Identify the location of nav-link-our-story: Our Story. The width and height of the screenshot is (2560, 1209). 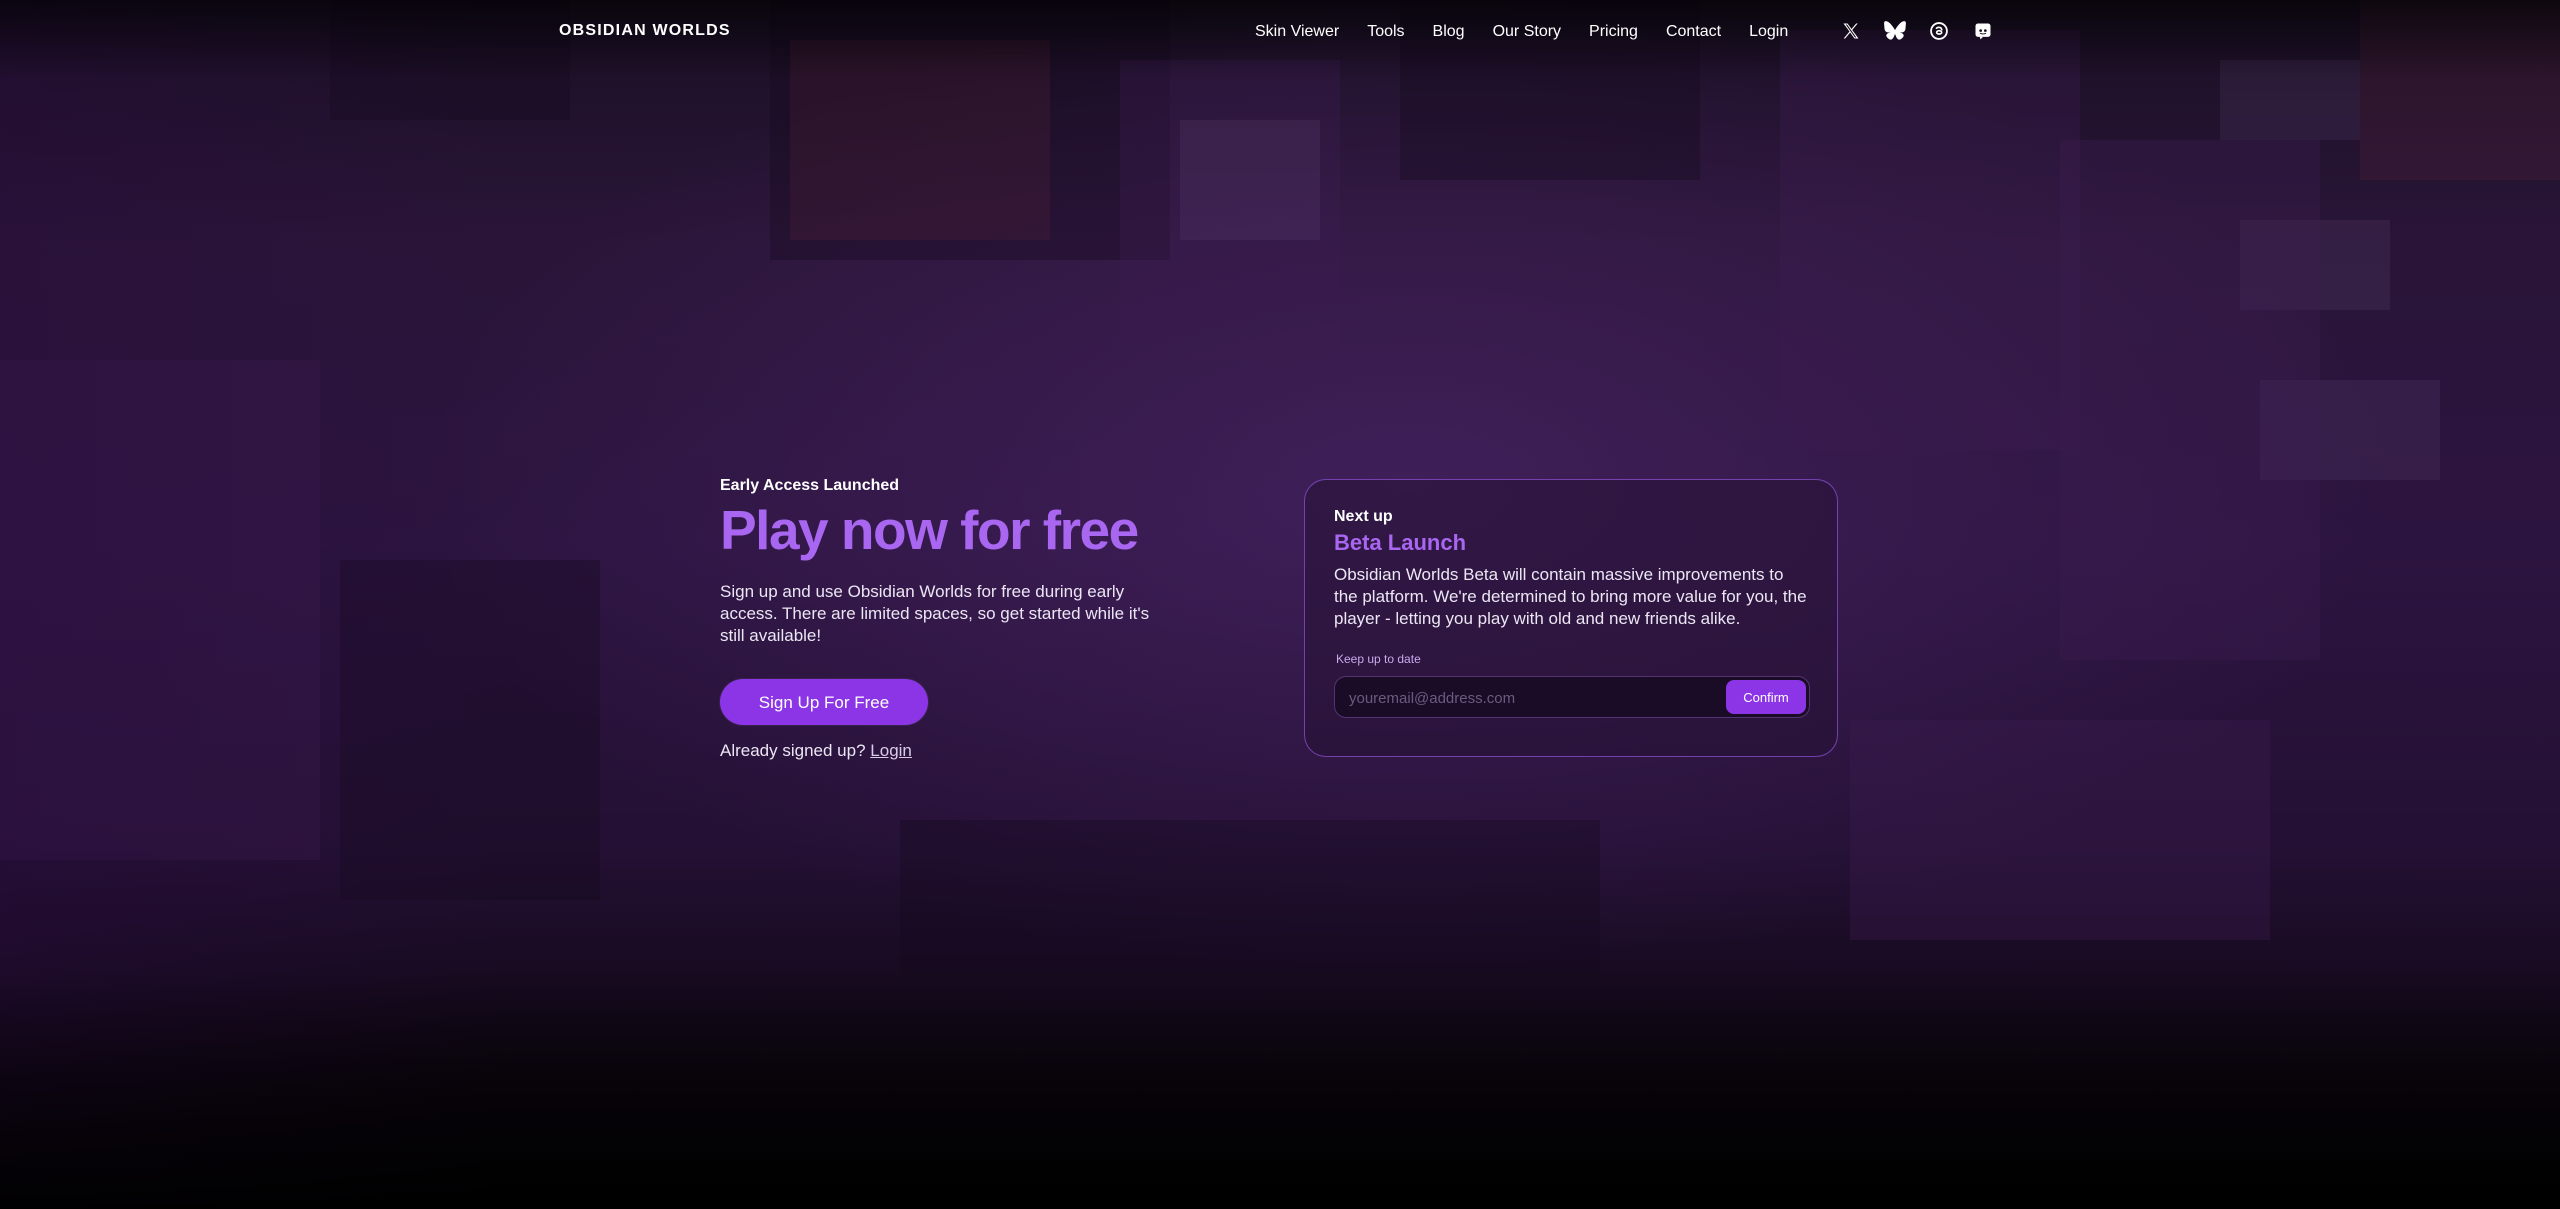
(1527, 32).